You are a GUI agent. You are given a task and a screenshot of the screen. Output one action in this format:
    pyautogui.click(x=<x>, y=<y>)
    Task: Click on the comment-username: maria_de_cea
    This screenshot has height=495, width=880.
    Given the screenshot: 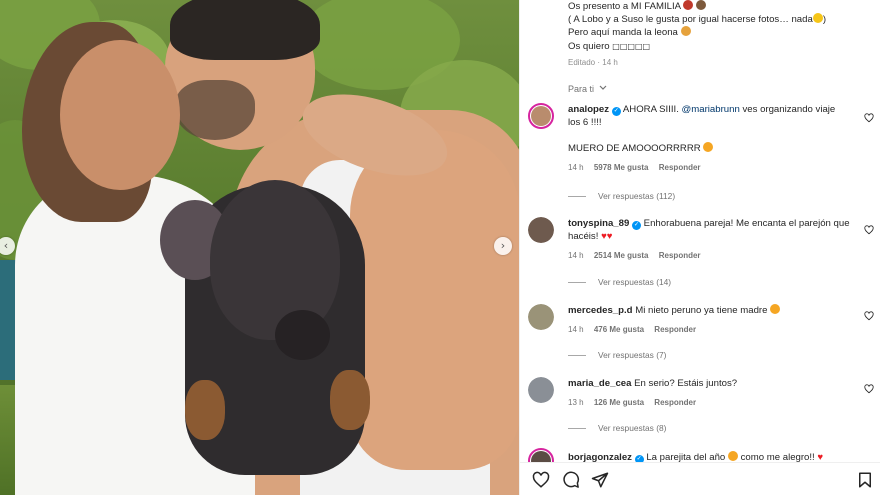 What is the action you would take?
    pyautogui.click(x=599, y=383)
    